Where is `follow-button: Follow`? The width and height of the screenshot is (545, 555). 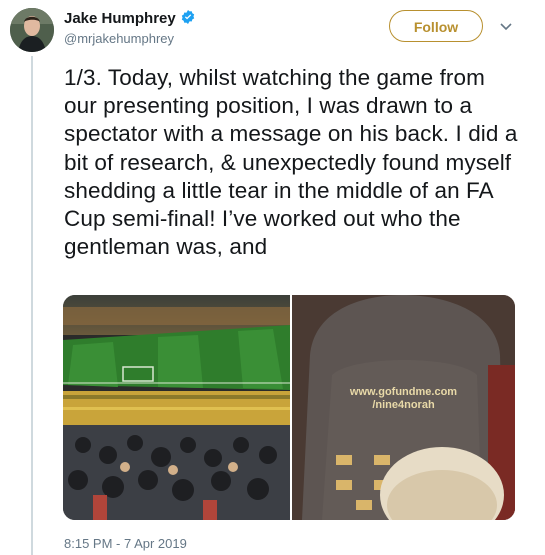
follow-button: Follow is located at coordinates (436, 26).